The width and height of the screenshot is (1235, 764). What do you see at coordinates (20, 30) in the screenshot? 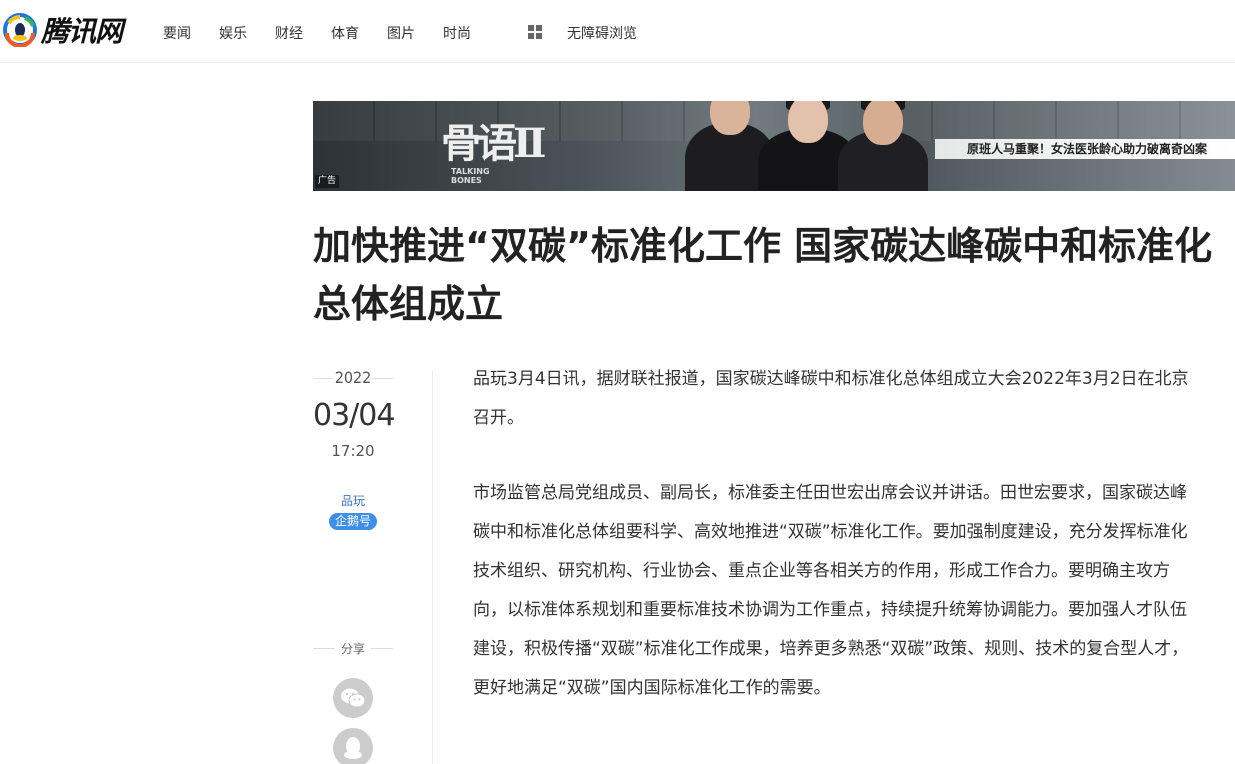
I see `tencent-logo-icon` at bounding box center [20, 30].